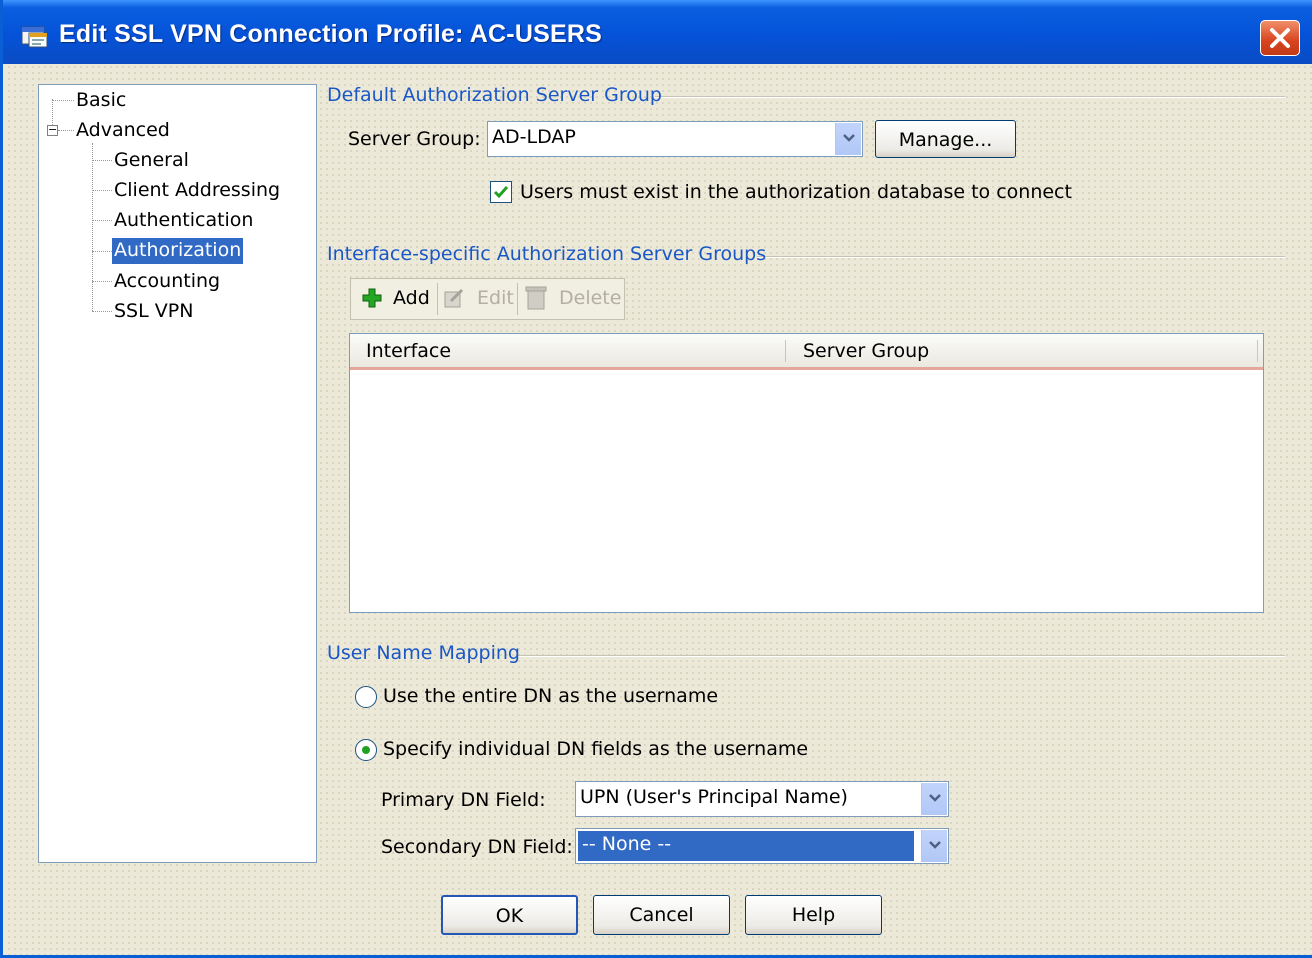  Describe the element at coordinates (167, 282) in the screenshot. I see `tree-item-accounting: Accounting` at that location.